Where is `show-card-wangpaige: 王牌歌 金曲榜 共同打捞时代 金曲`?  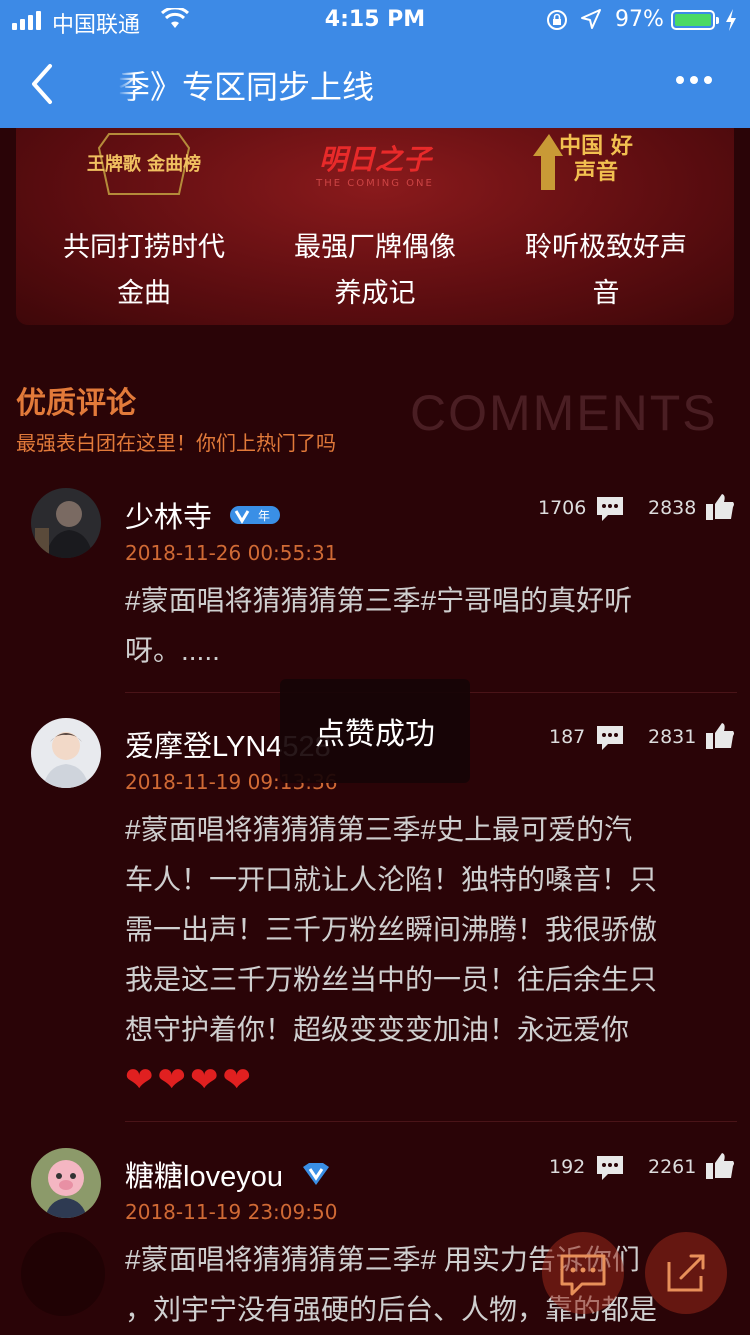 show-card-wangpaige: 王牌歌 金曲榜 共同打捞时代 金曲 is located at coordinates (144, 222).